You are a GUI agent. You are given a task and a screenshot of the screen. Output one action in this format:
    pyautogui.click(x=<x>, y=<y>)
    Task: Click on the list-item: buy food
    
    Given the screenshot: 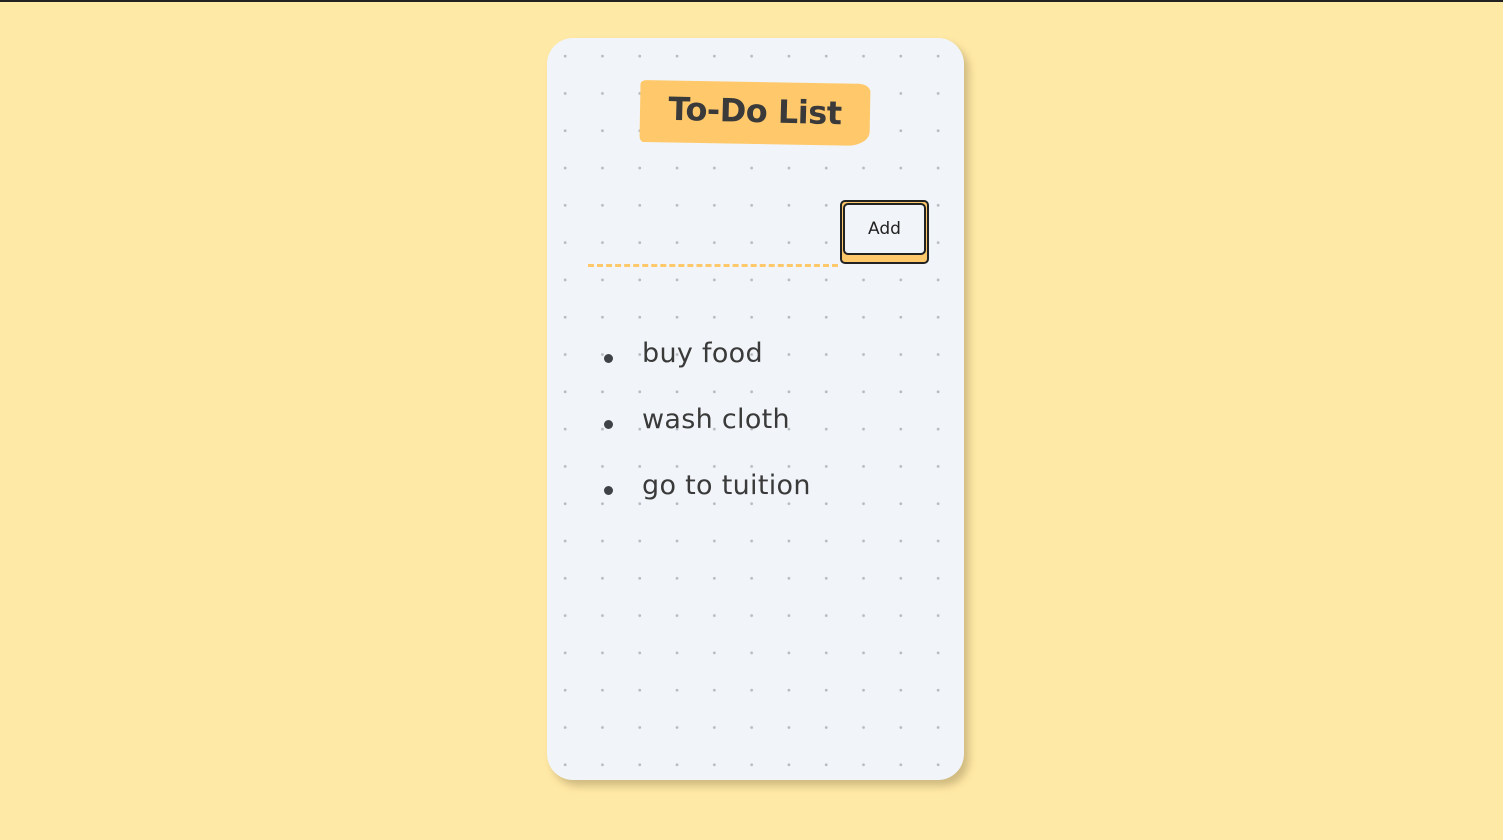 What is the action you would take?
    pyautogui.click(x=704, y=361)
    